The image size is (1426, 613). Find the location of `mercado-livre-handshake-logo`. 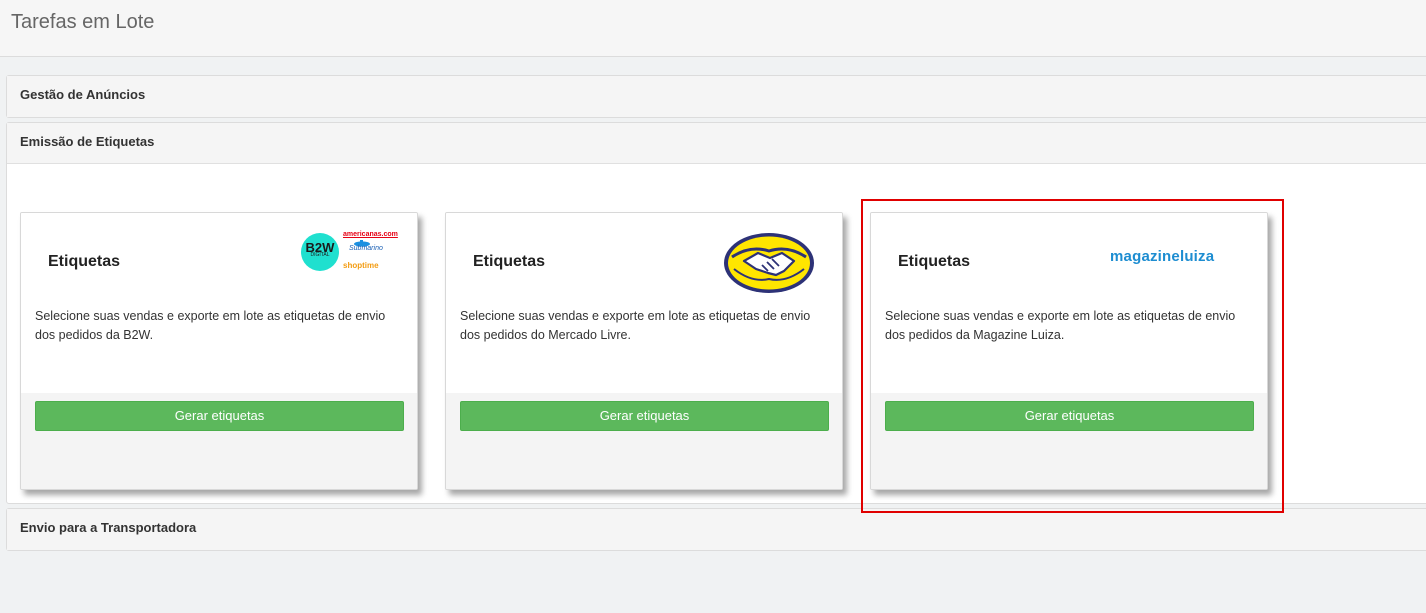

mercado-livre-handshake-logo is located at coordinates (769, 263).